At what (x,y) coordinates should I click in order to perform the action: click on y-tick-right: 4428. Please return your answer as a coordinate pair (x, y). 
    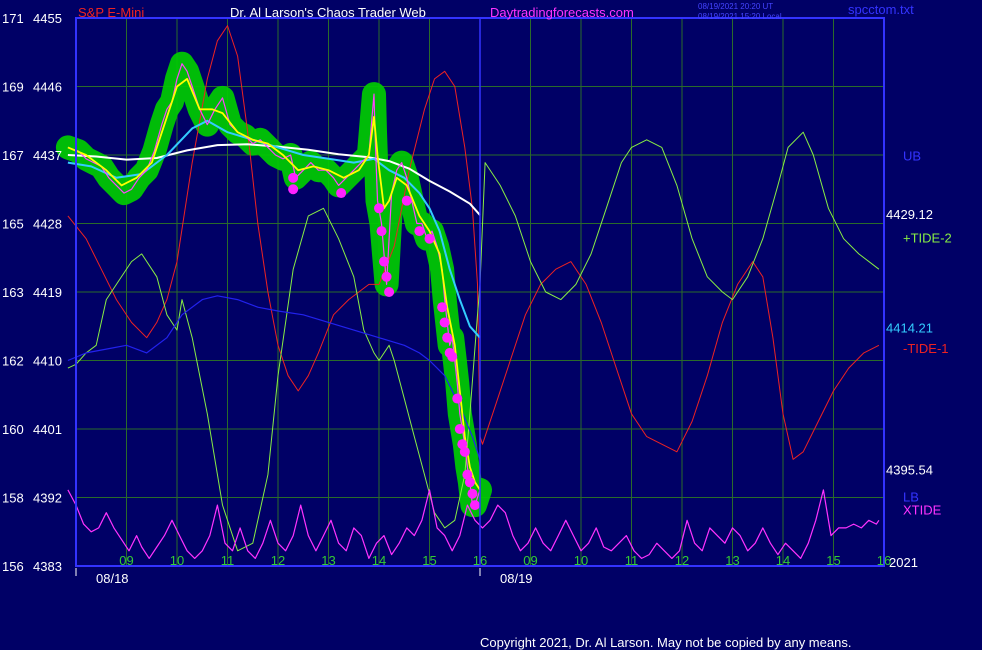
    Looking at the image, I should click on (47, 224).